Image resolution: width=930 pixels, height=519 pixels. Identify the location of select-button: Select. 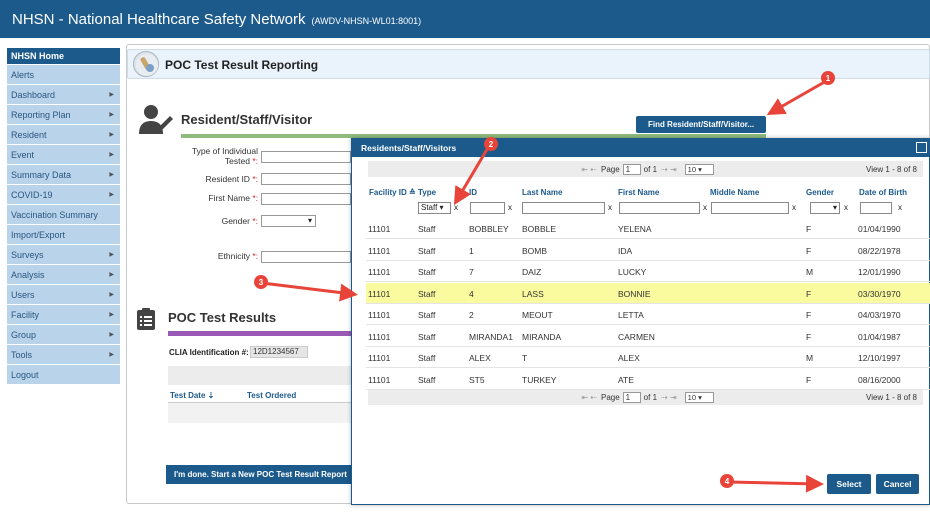
(849, 484).